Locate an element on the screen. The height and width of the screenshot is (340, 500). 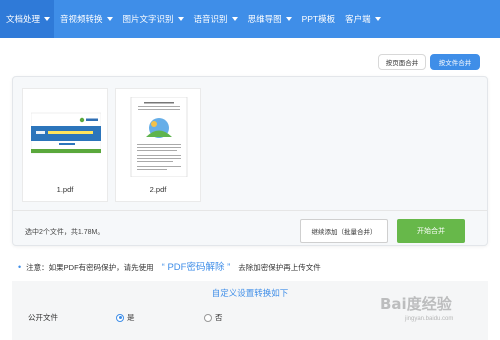
note-suffix: 去除加密保护再上传文件 is located at coordinates (279, 267).